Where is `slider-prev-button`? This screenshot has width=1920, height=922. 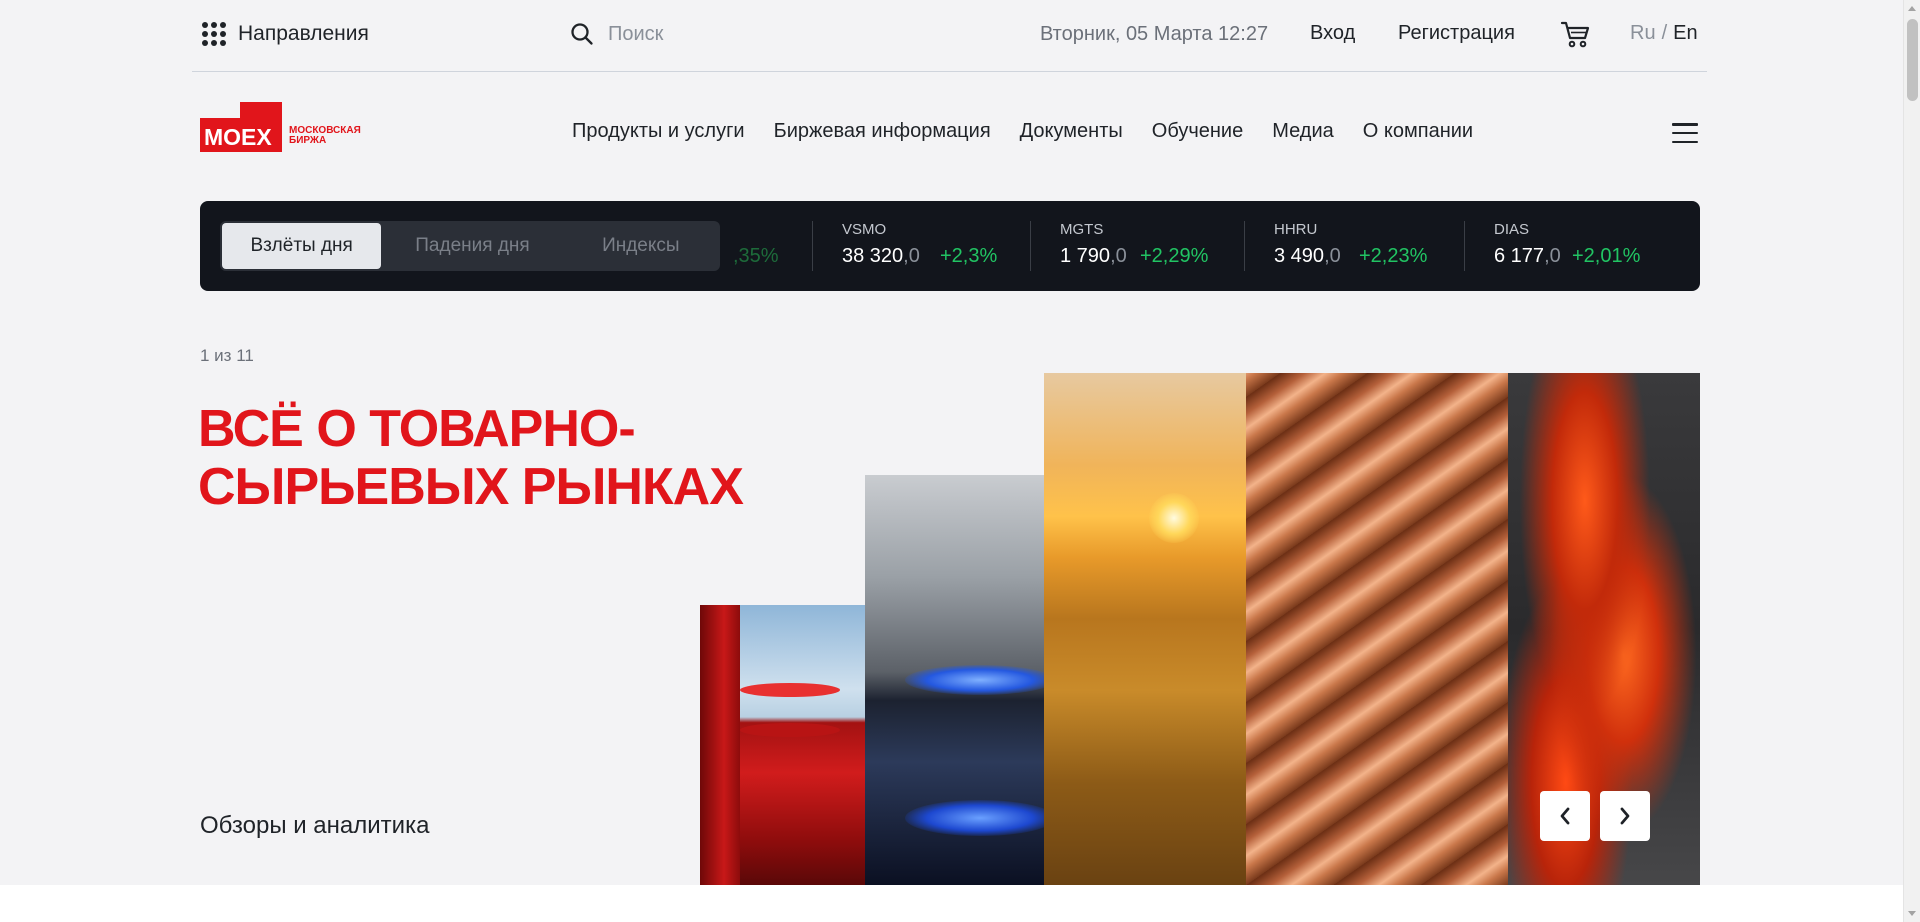 slider-prev-button is located at coordinates (1565, 816).